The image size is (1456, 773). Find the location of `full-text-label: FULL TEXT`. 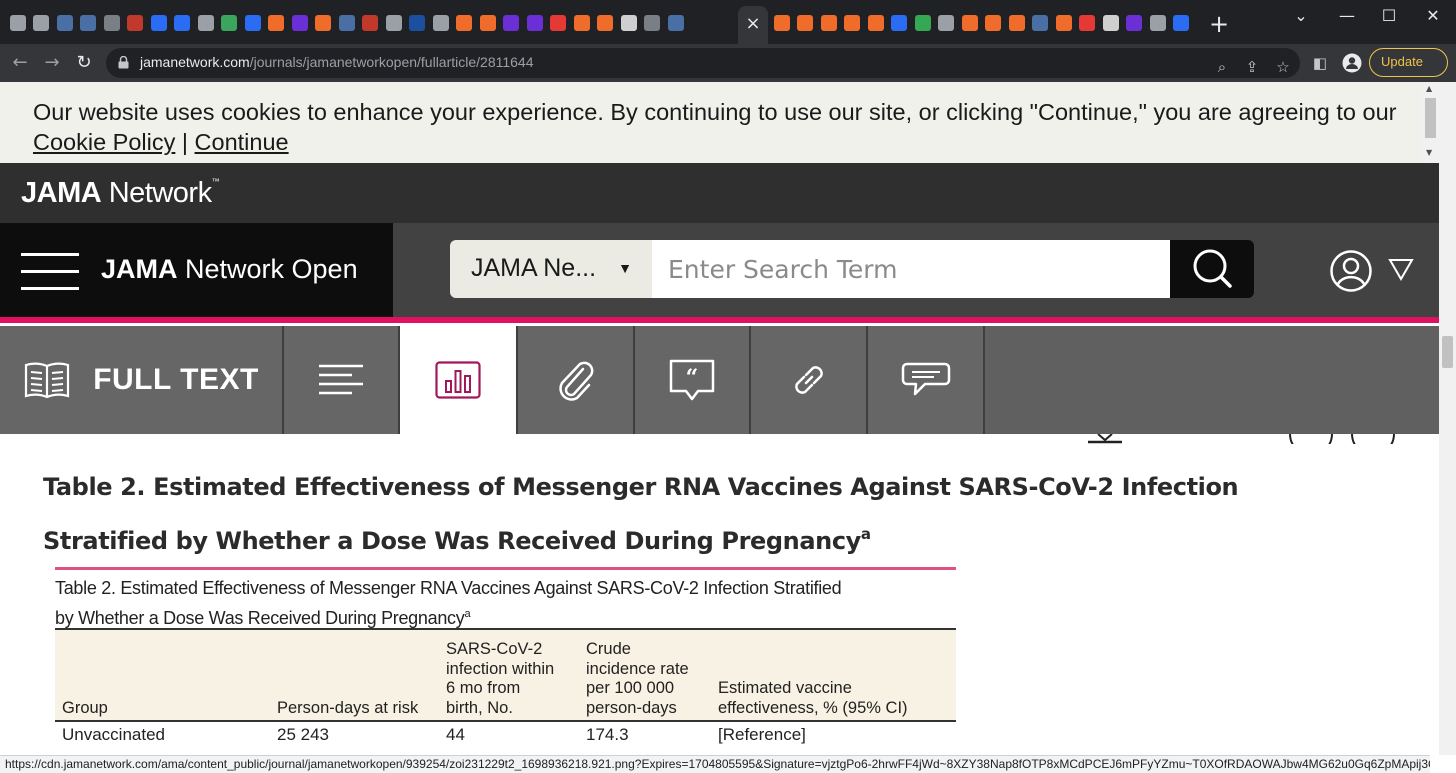

full-text-label: FULL TEXT is located at coordinates (176, 379).